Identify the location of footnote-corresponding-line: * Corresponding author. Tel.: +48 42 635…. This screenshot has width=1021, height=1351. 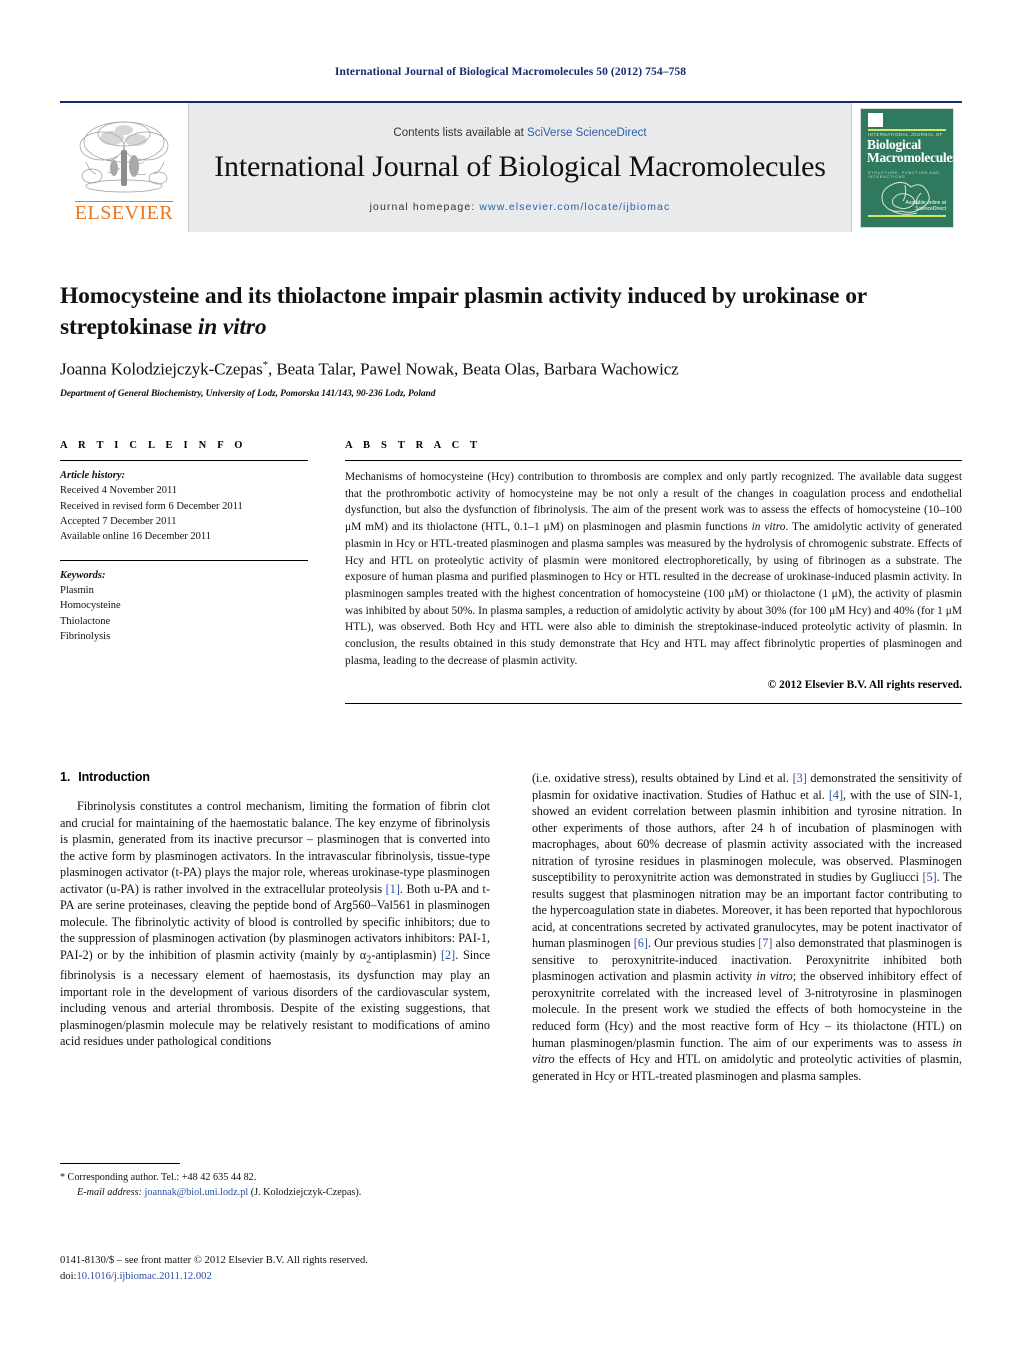
(275, 1178).